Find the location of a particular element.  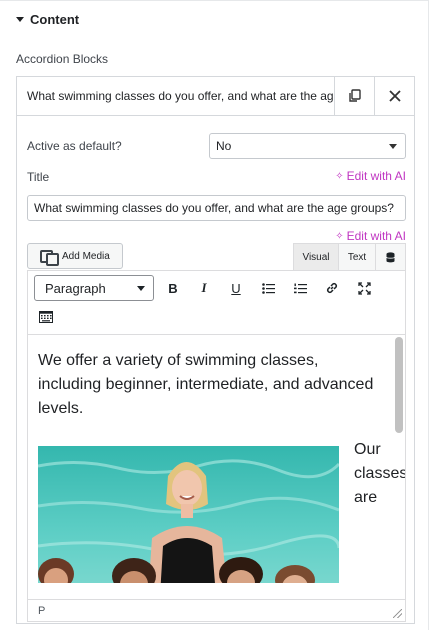

remove-button is located at coordinates (394, 96).